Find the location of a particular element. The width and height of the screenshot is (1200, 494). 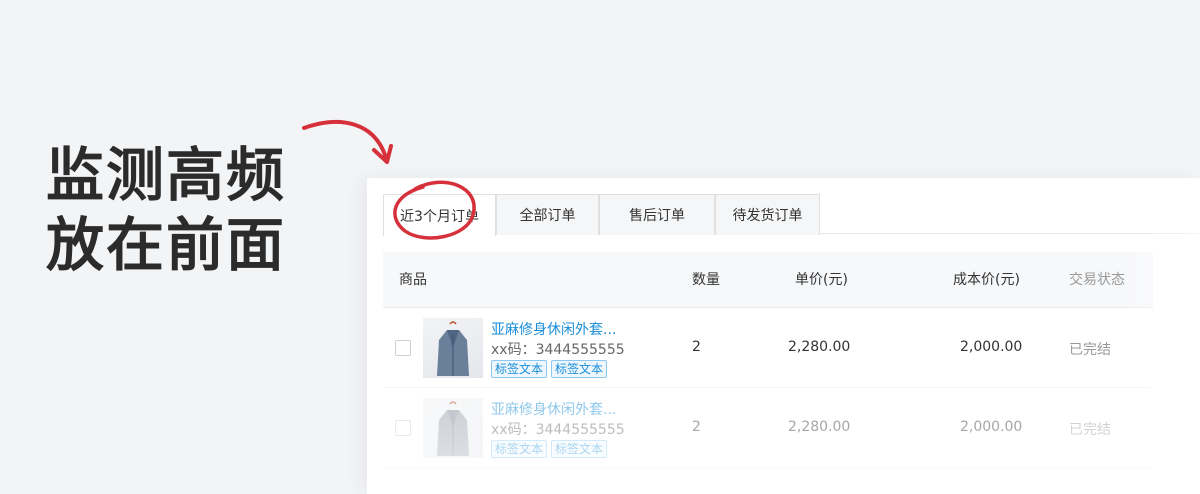

header-status: 交易状态 is located at coordinates (1097, 280).